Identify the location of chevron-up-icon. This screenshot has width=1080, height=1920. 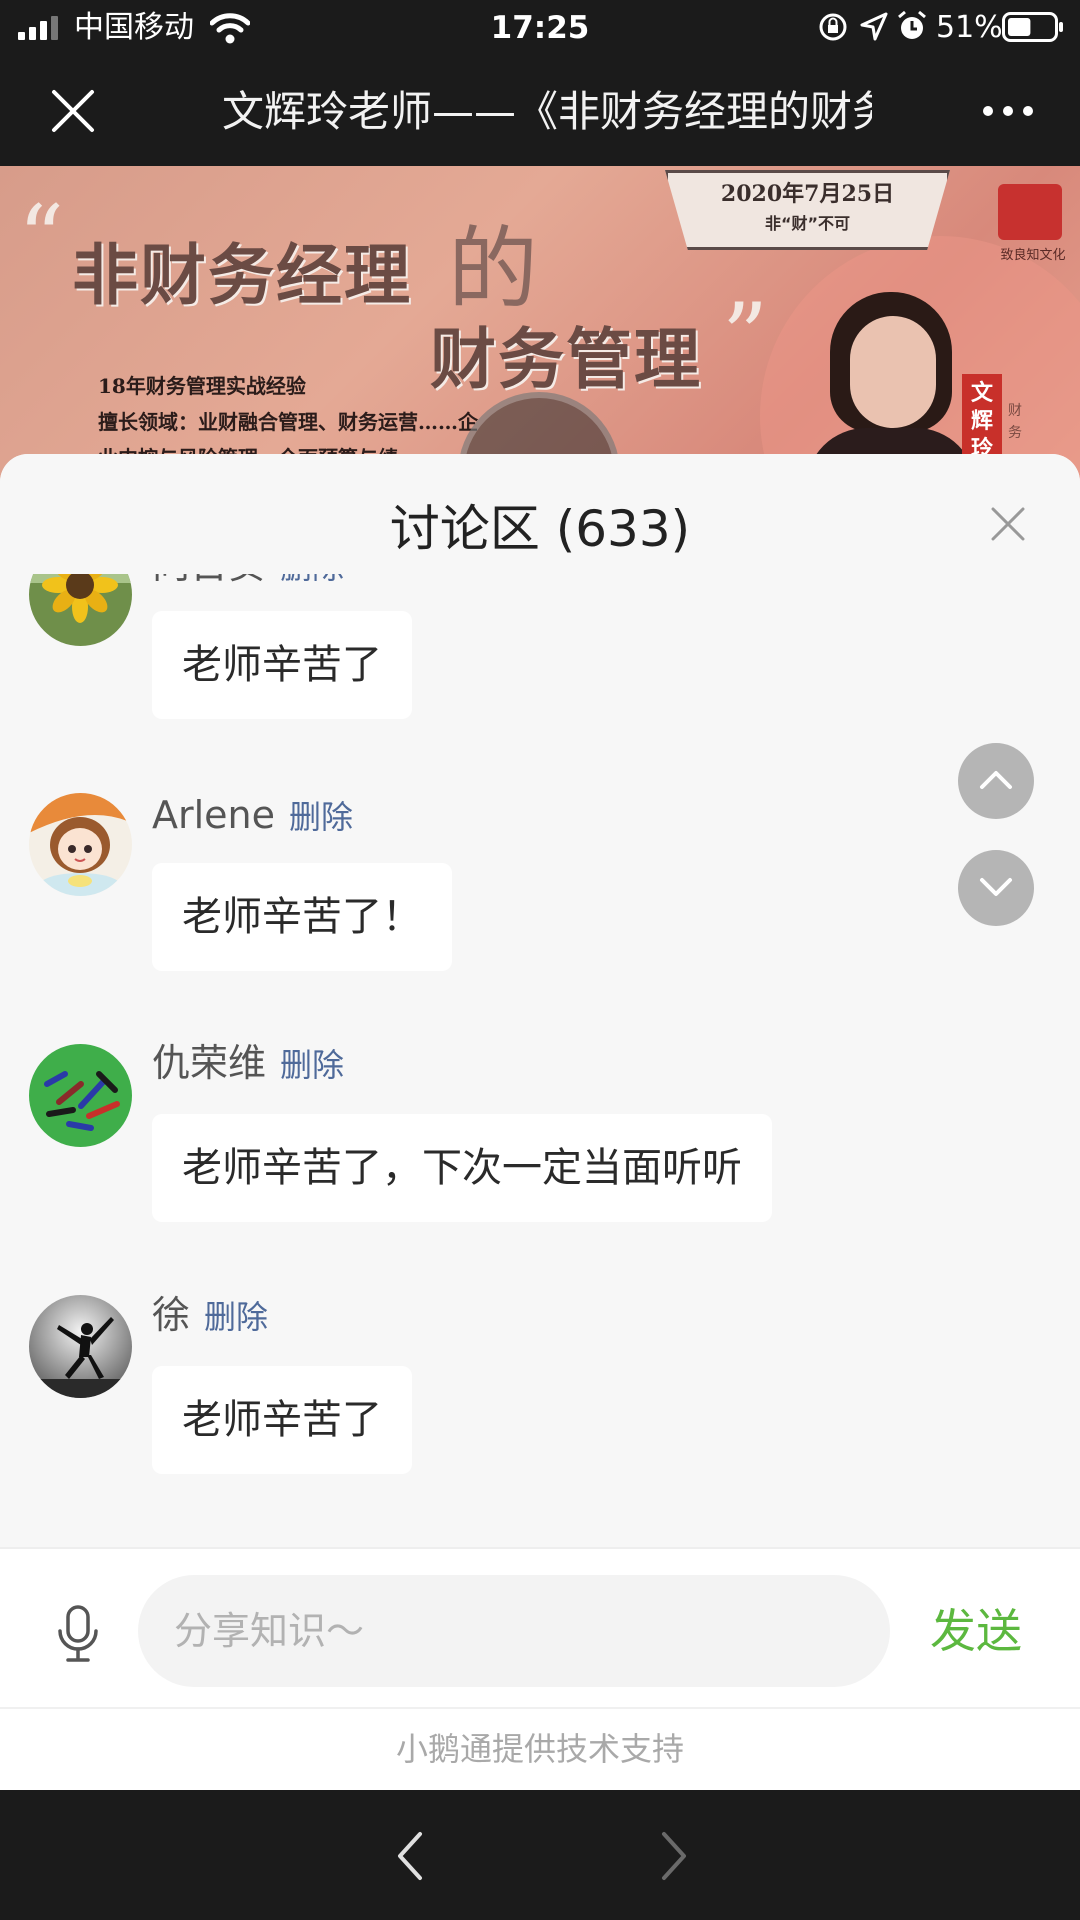
(996, 780).